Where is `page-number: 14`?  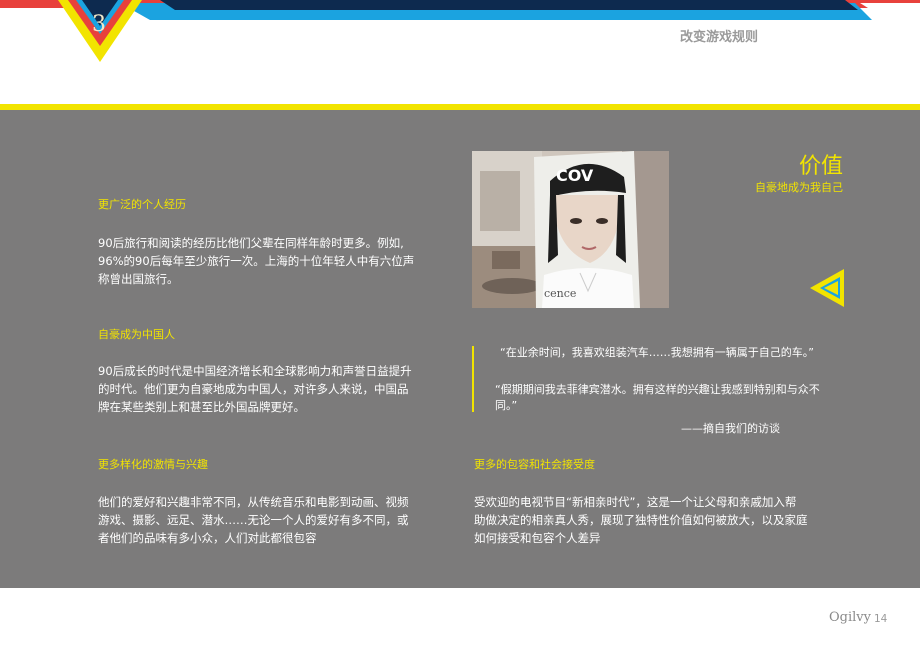 page-number: 14 is located at coordinates (881, 619).